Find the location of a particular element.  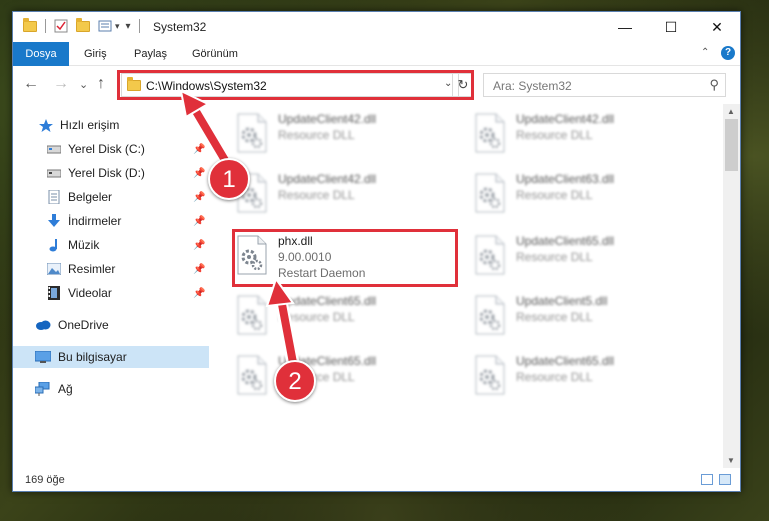

folder-icon is located at coordinates (30, 24).